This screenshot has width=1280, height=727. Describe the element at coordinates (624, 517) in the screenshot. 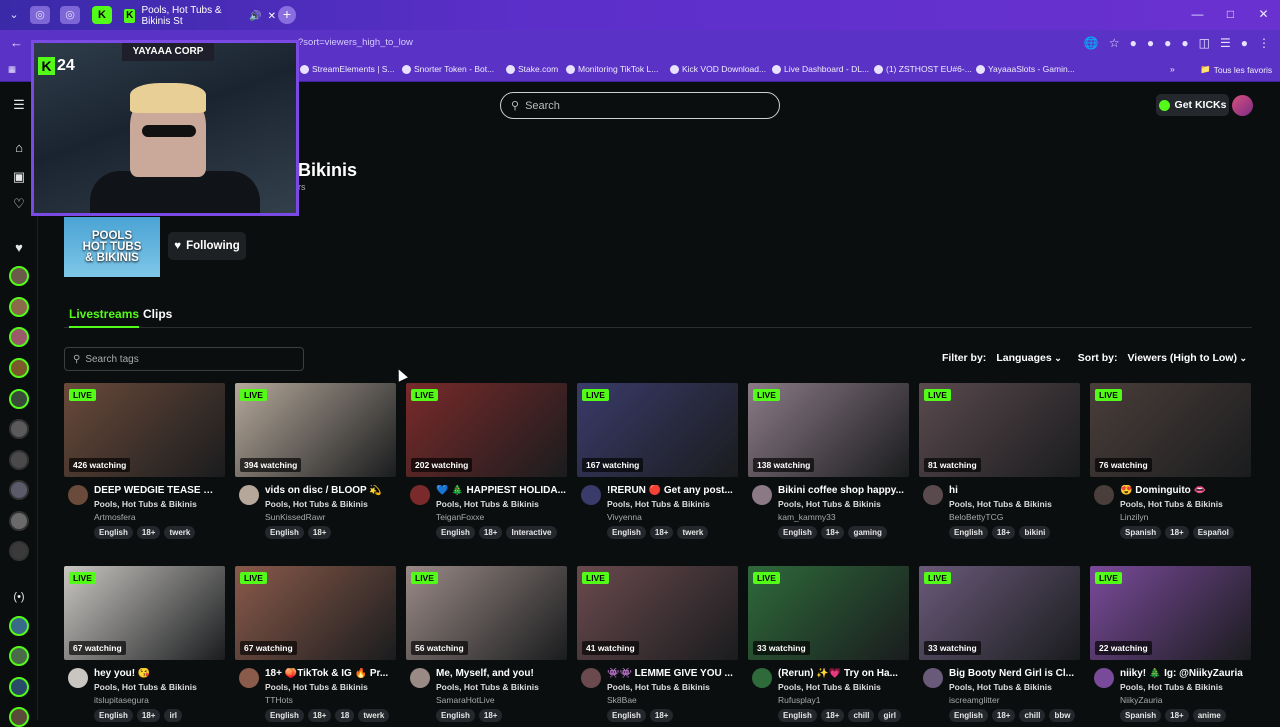

I see `streamer-name: Vivyenna` at that location.